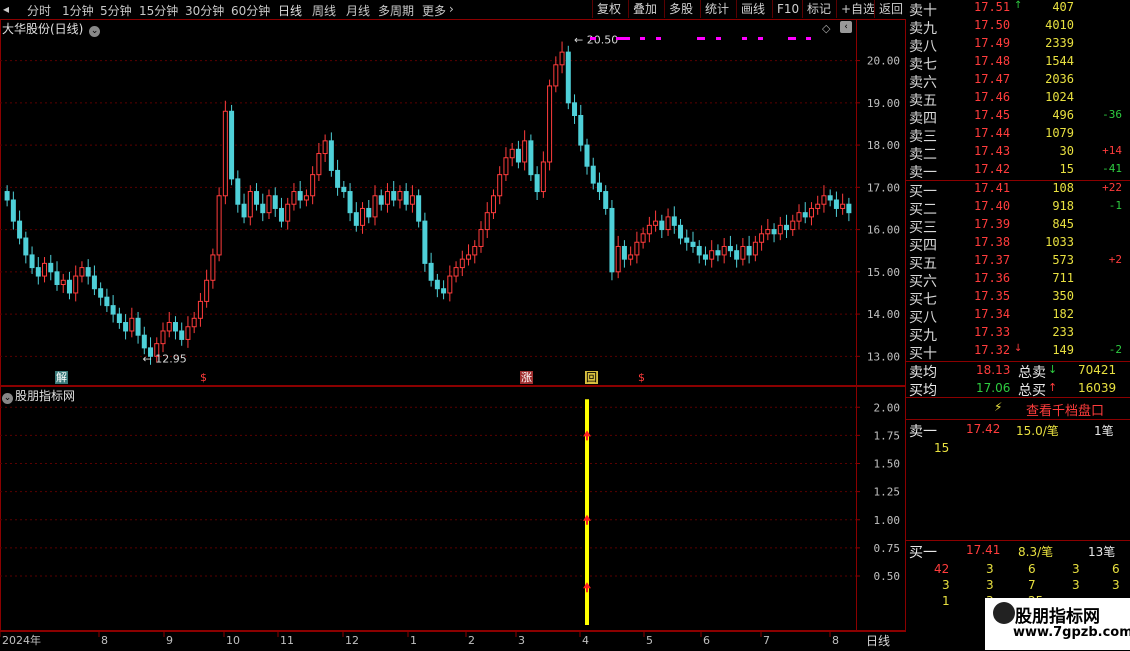 This screenshot has height=651, width=1130. Describe the element at coordinates (1018, 117) in the screenshot. I see `ask-level-7: 卖四 17.45 496 -36` at that location.